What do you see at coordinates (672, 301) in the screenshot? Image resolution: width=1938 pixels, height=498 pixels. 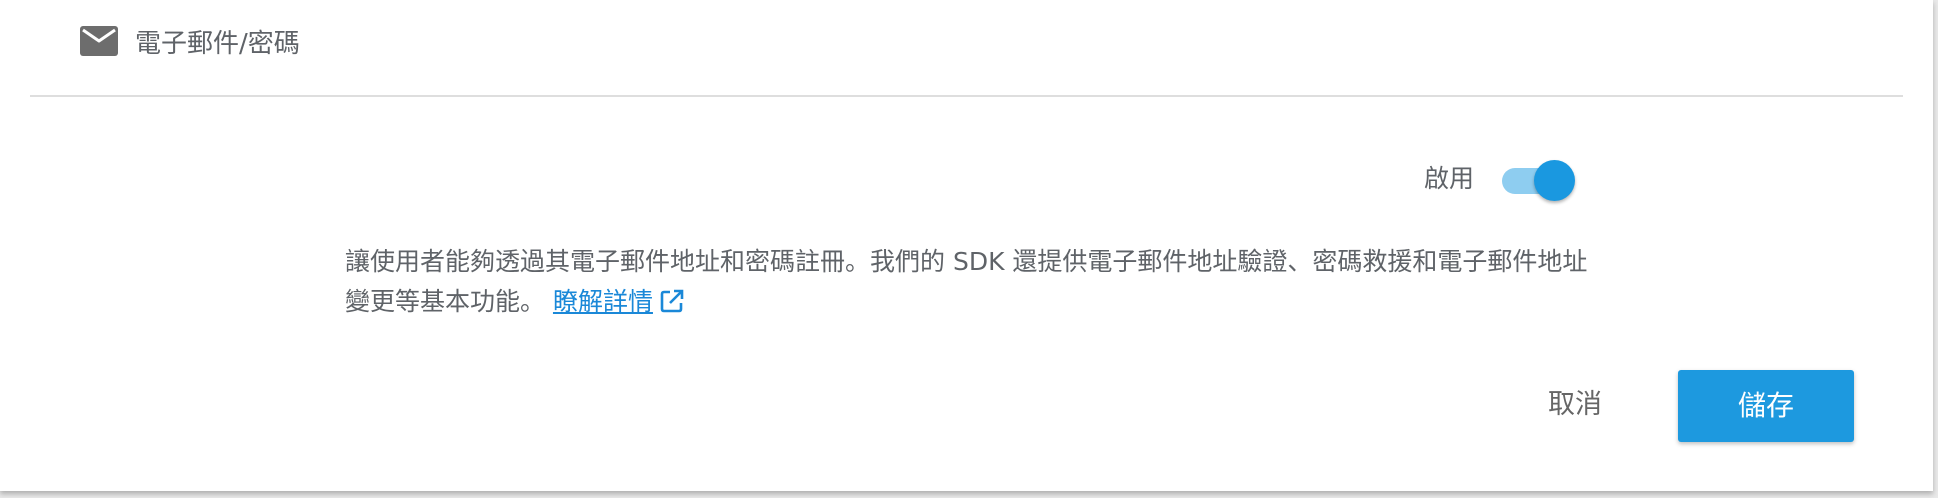 I see `open-in-new-icon` at bounding box center [672, 301].